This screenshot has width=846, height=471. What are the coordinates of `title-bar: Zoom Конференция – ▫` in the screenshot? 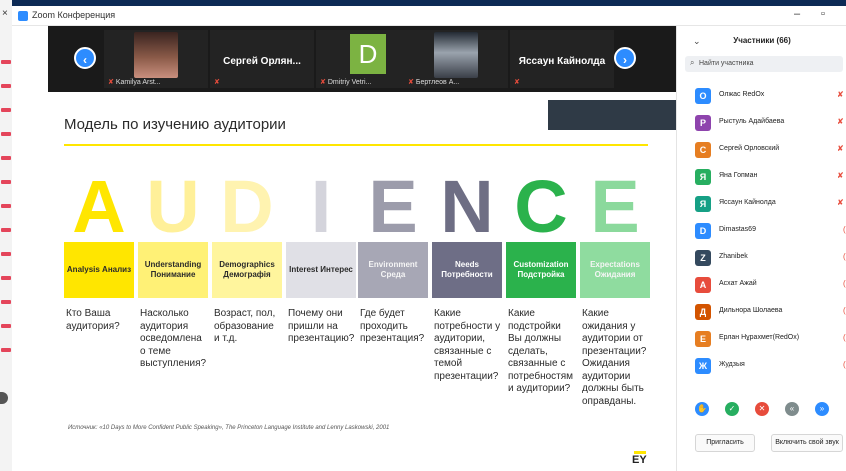 It's located at (429, 16).